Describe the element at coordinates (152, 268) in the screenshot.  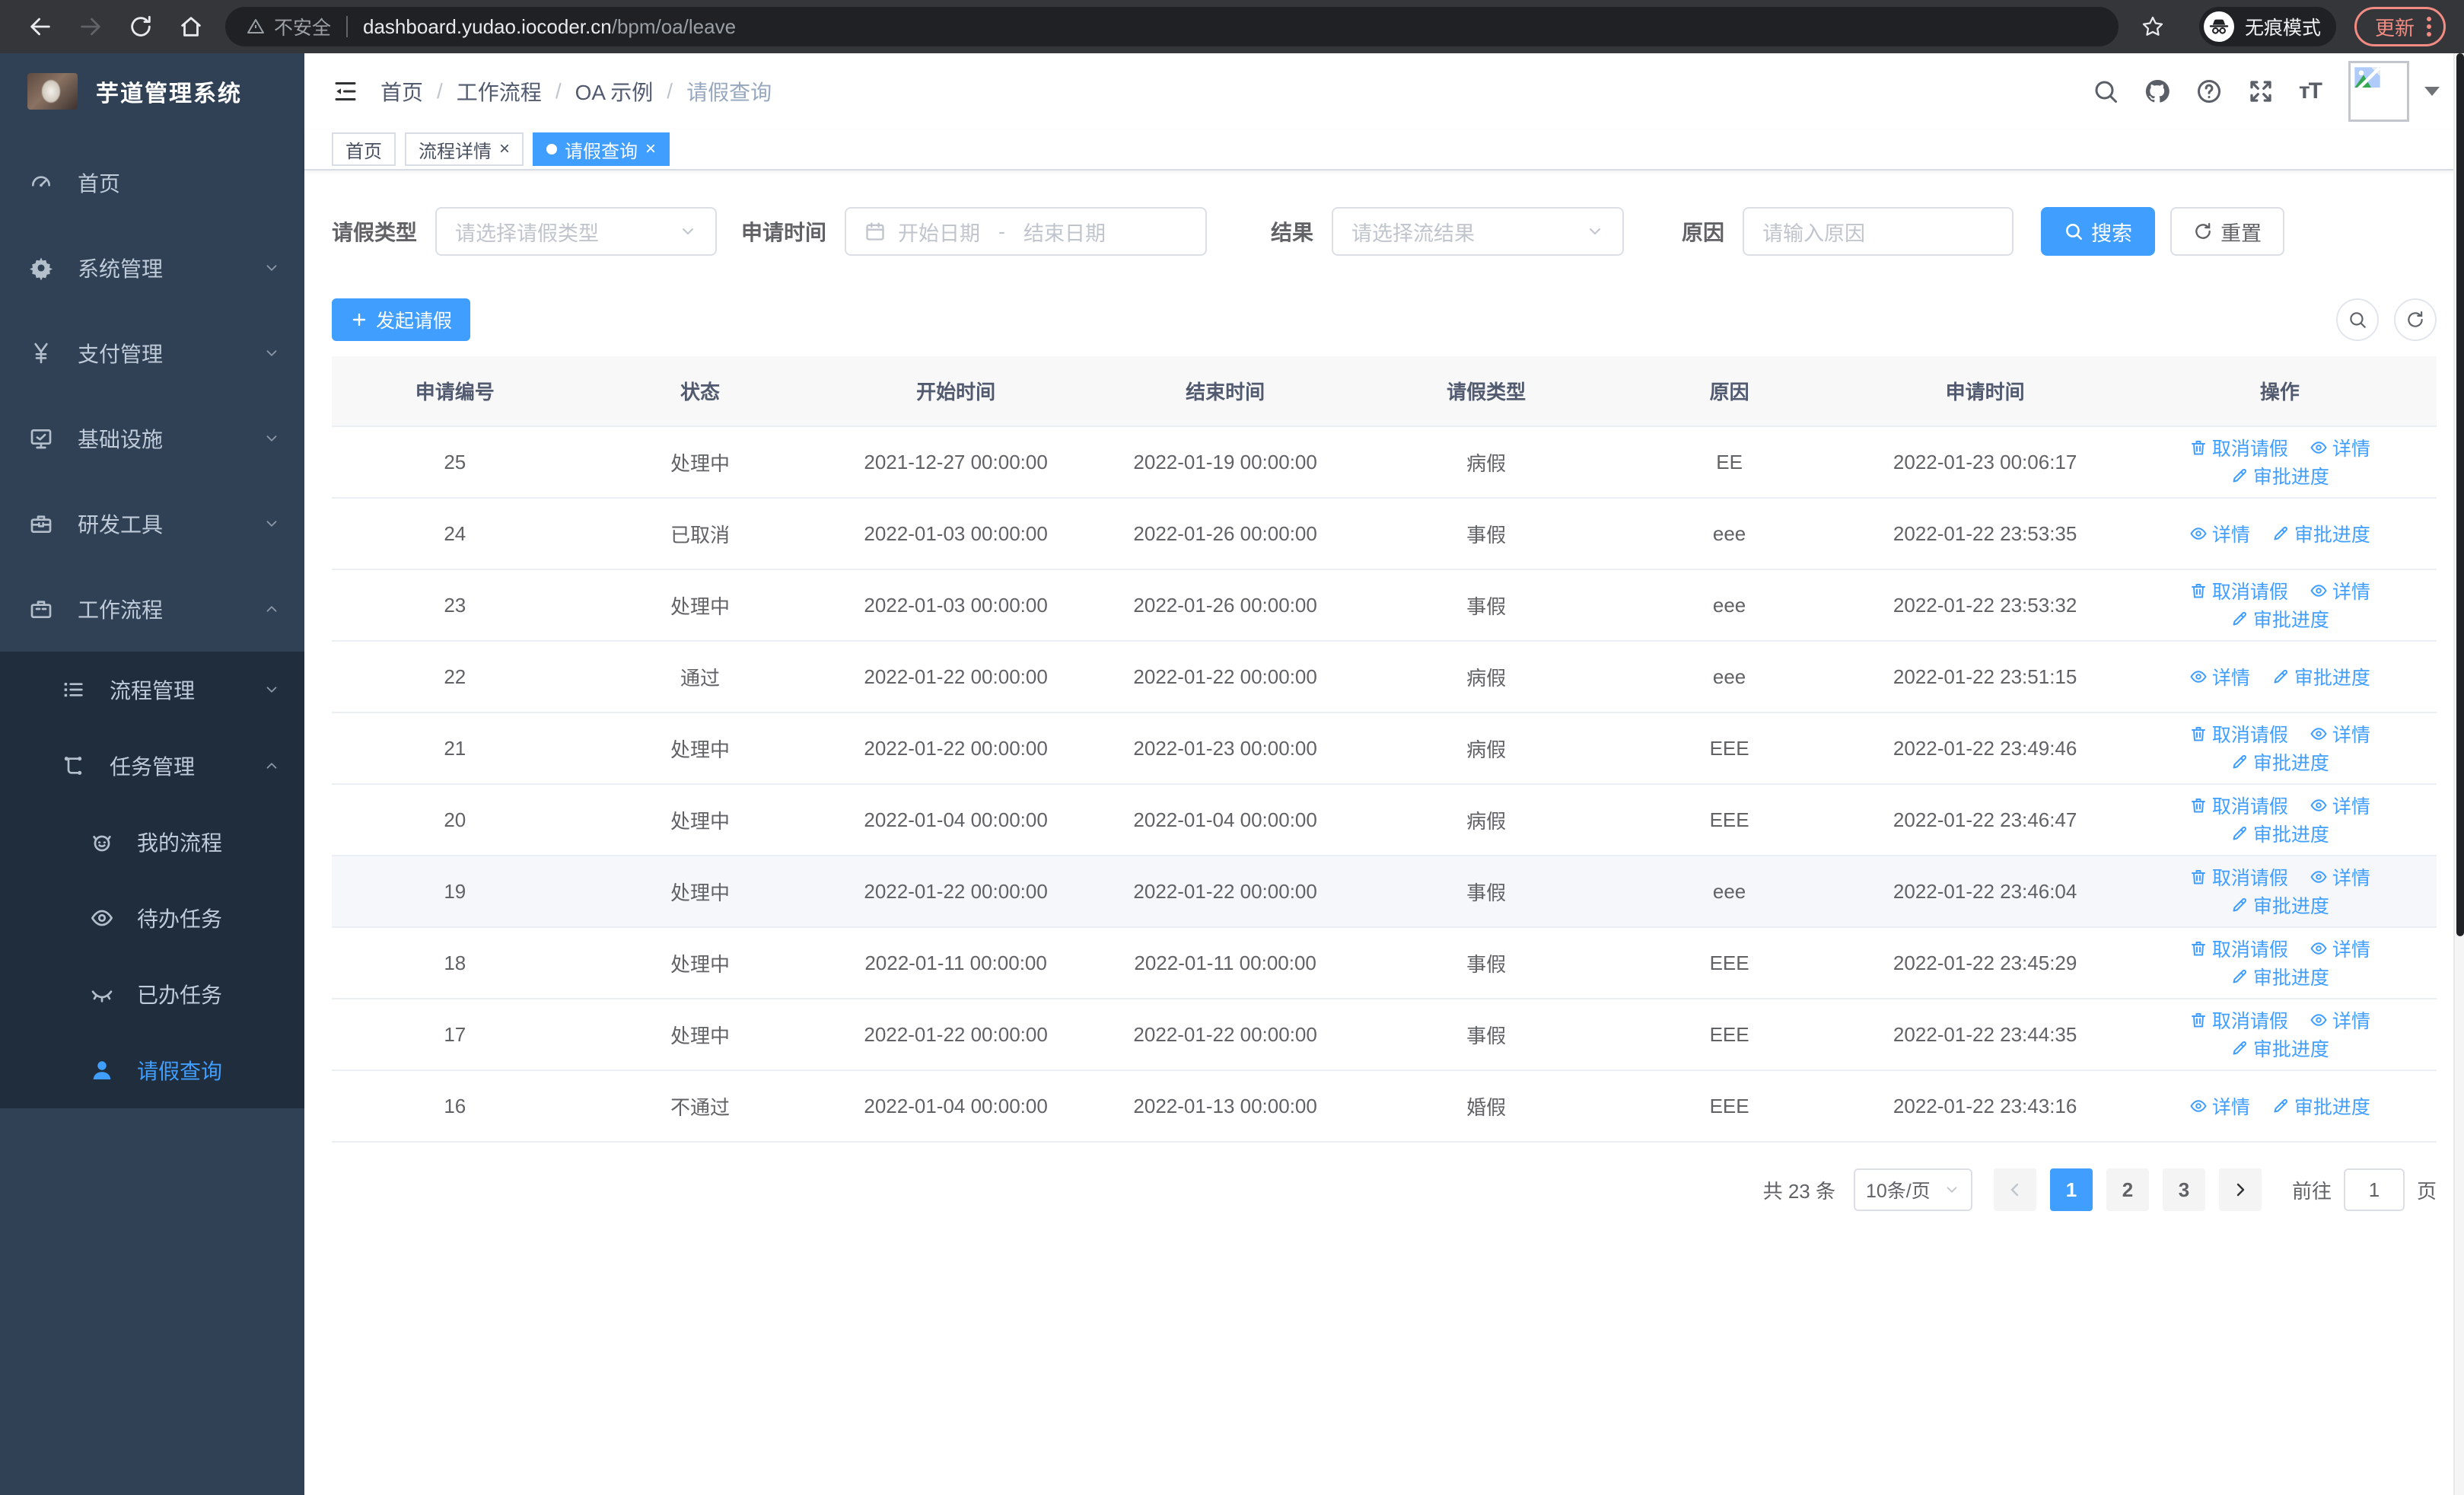
I see `sidebar-item-system: 系统管理` at that location.